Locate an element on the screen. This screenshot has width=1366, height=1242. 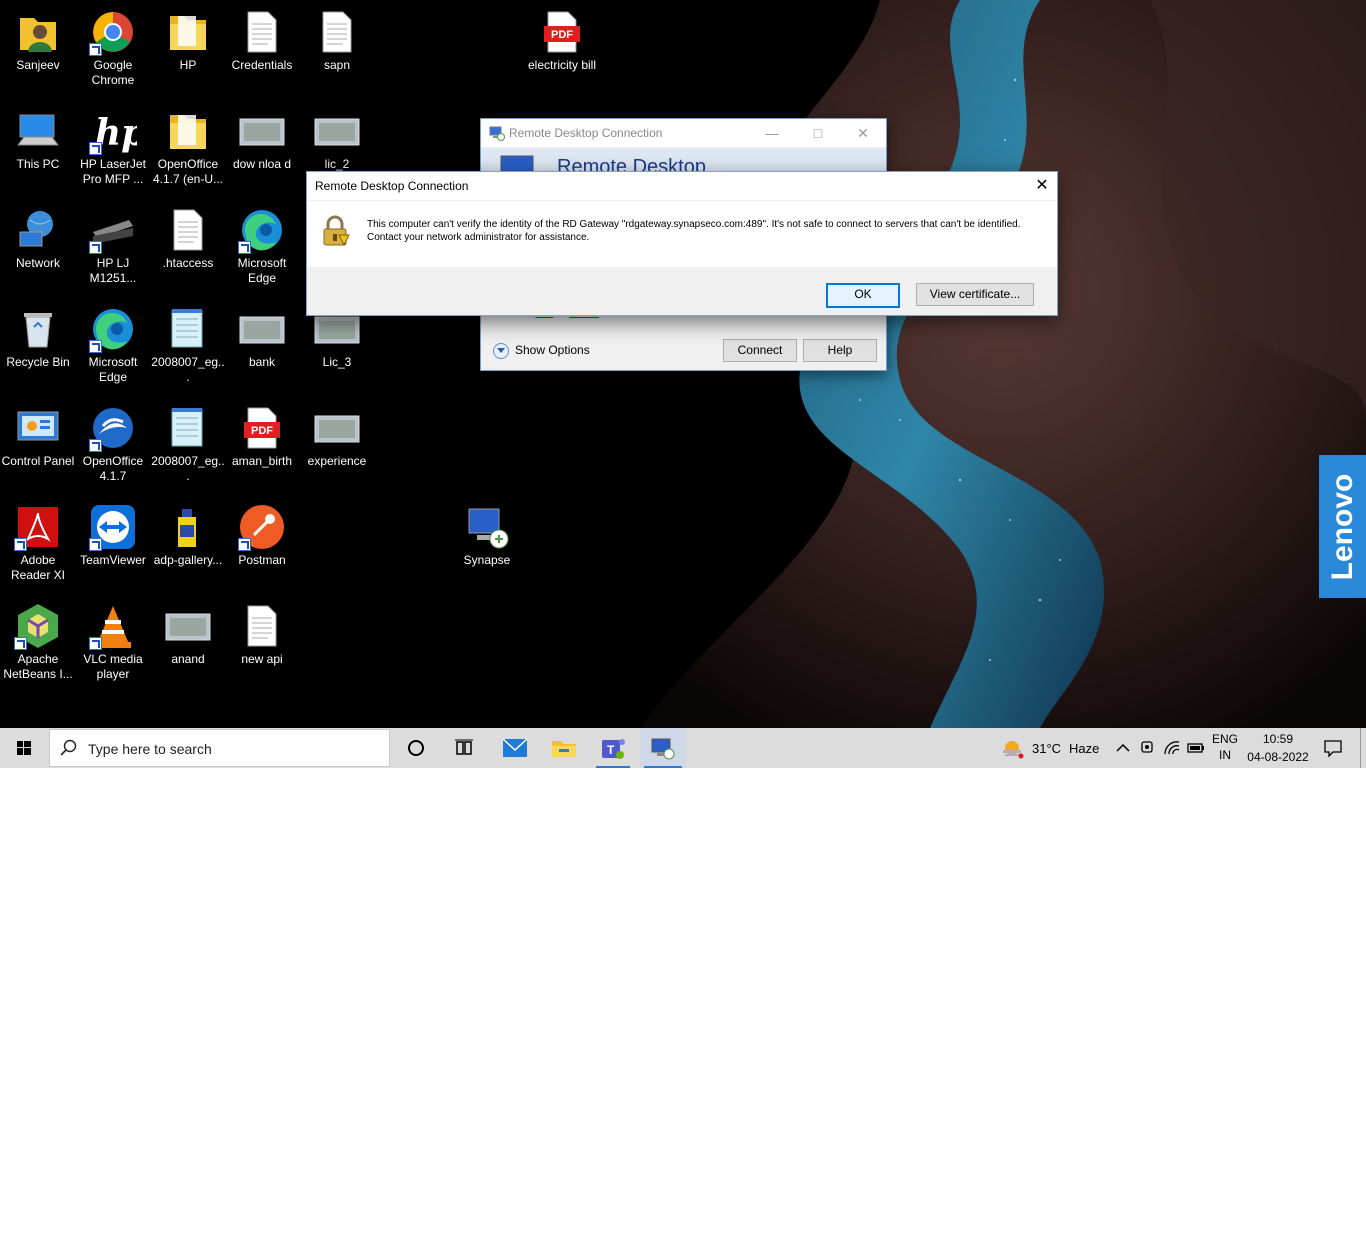
postman-icon is located at coordinates (262, 527).